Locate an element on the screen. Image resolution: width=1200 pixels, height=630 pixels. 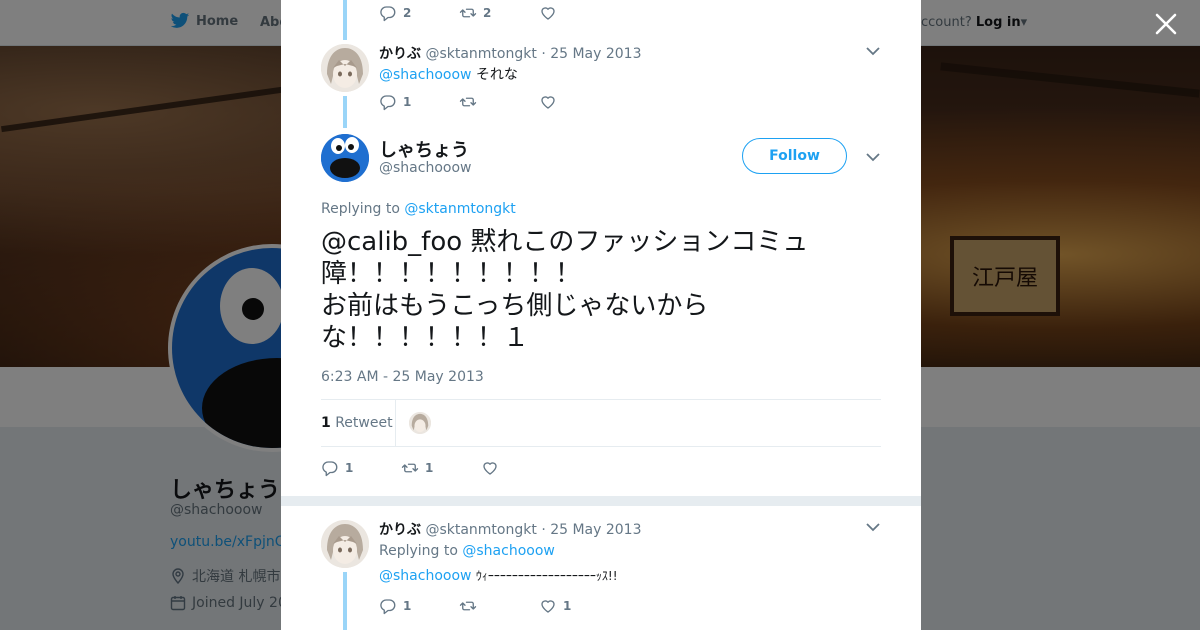
main-tweet-text-line: 障！！！！！！！！！ is located at coordinates (451, 274).